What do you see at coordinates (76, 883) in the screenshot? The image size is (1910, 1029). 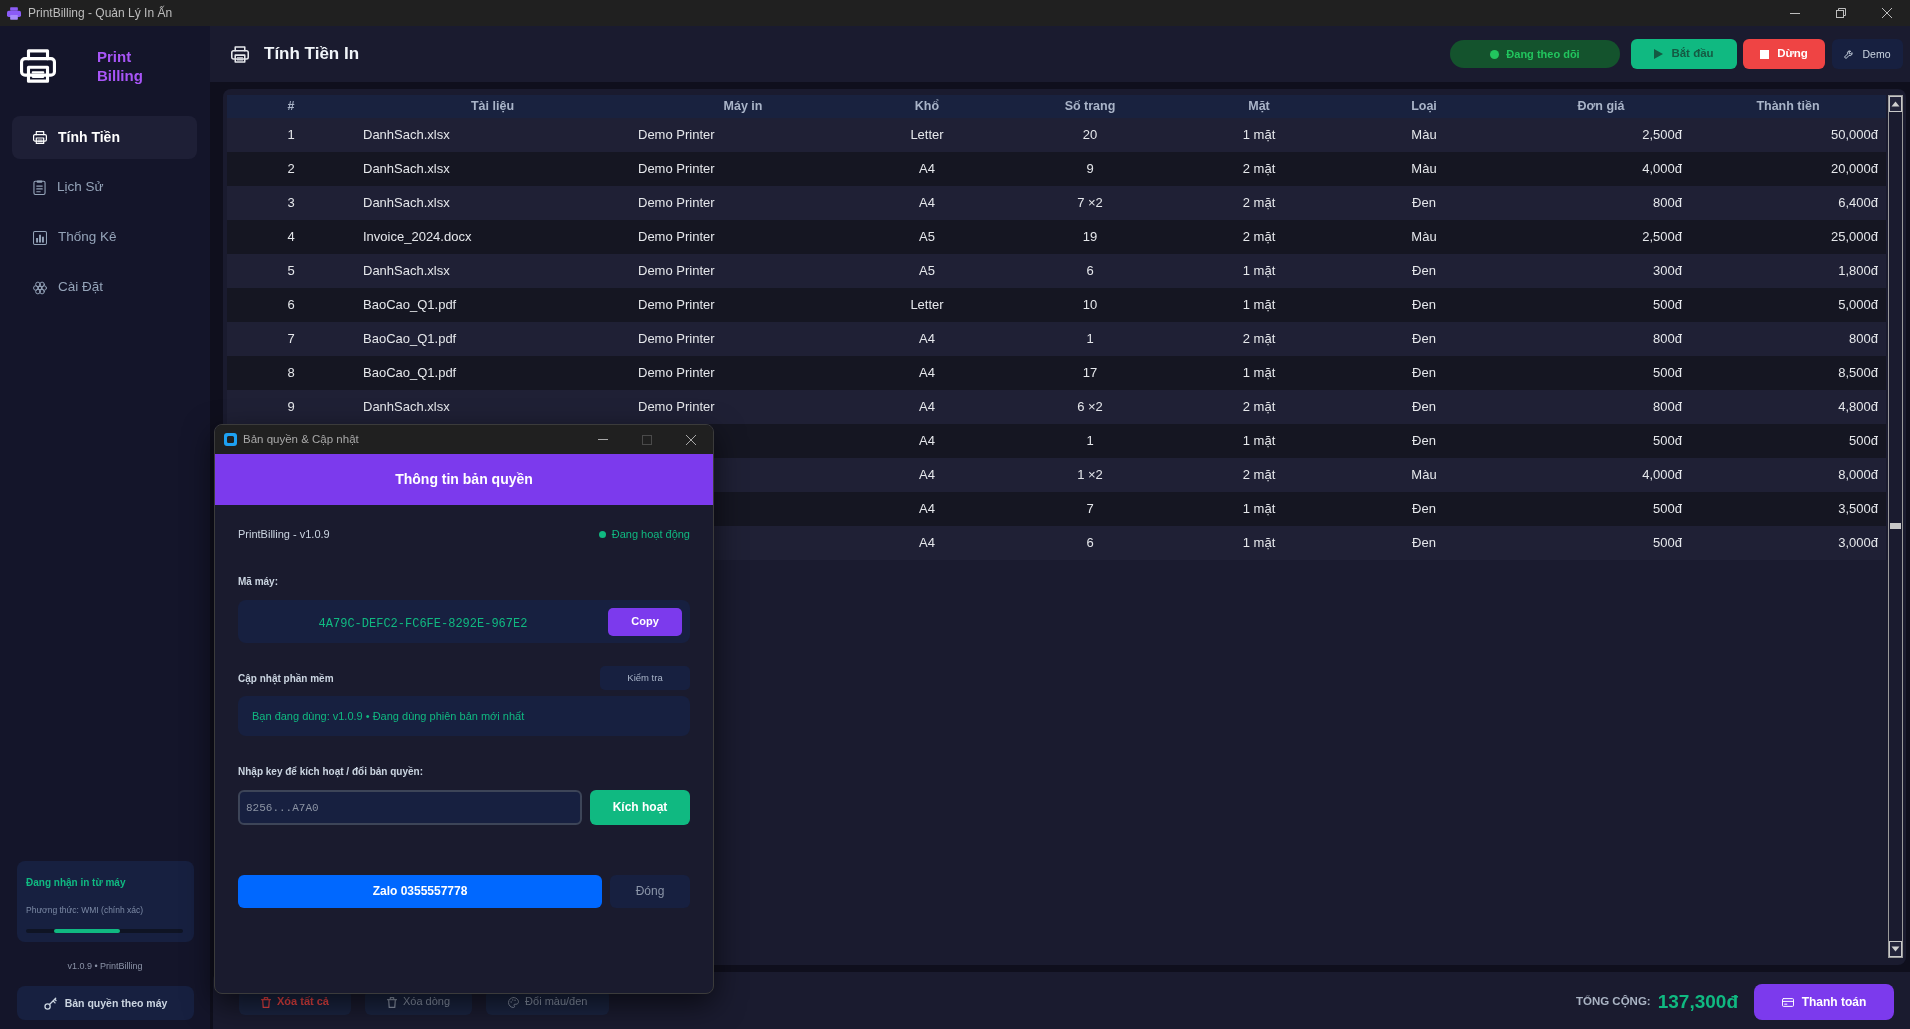 I see `status-title: Đang nhận in từ máy` at bounding box center [76, 883].